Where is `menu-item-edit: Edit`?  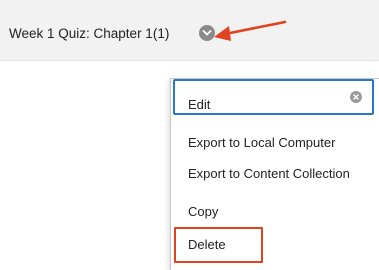 menu-item-edit: Edit is located at coordinates (199, 105).